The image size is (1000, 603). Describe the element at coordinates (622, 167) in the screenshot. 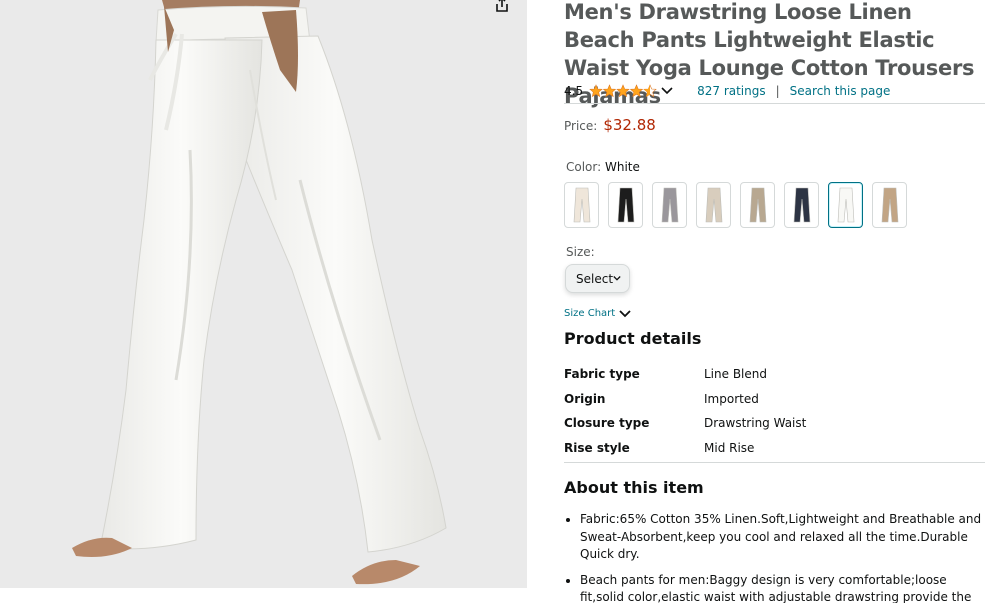

I see `color-selected-value: White` at that location.